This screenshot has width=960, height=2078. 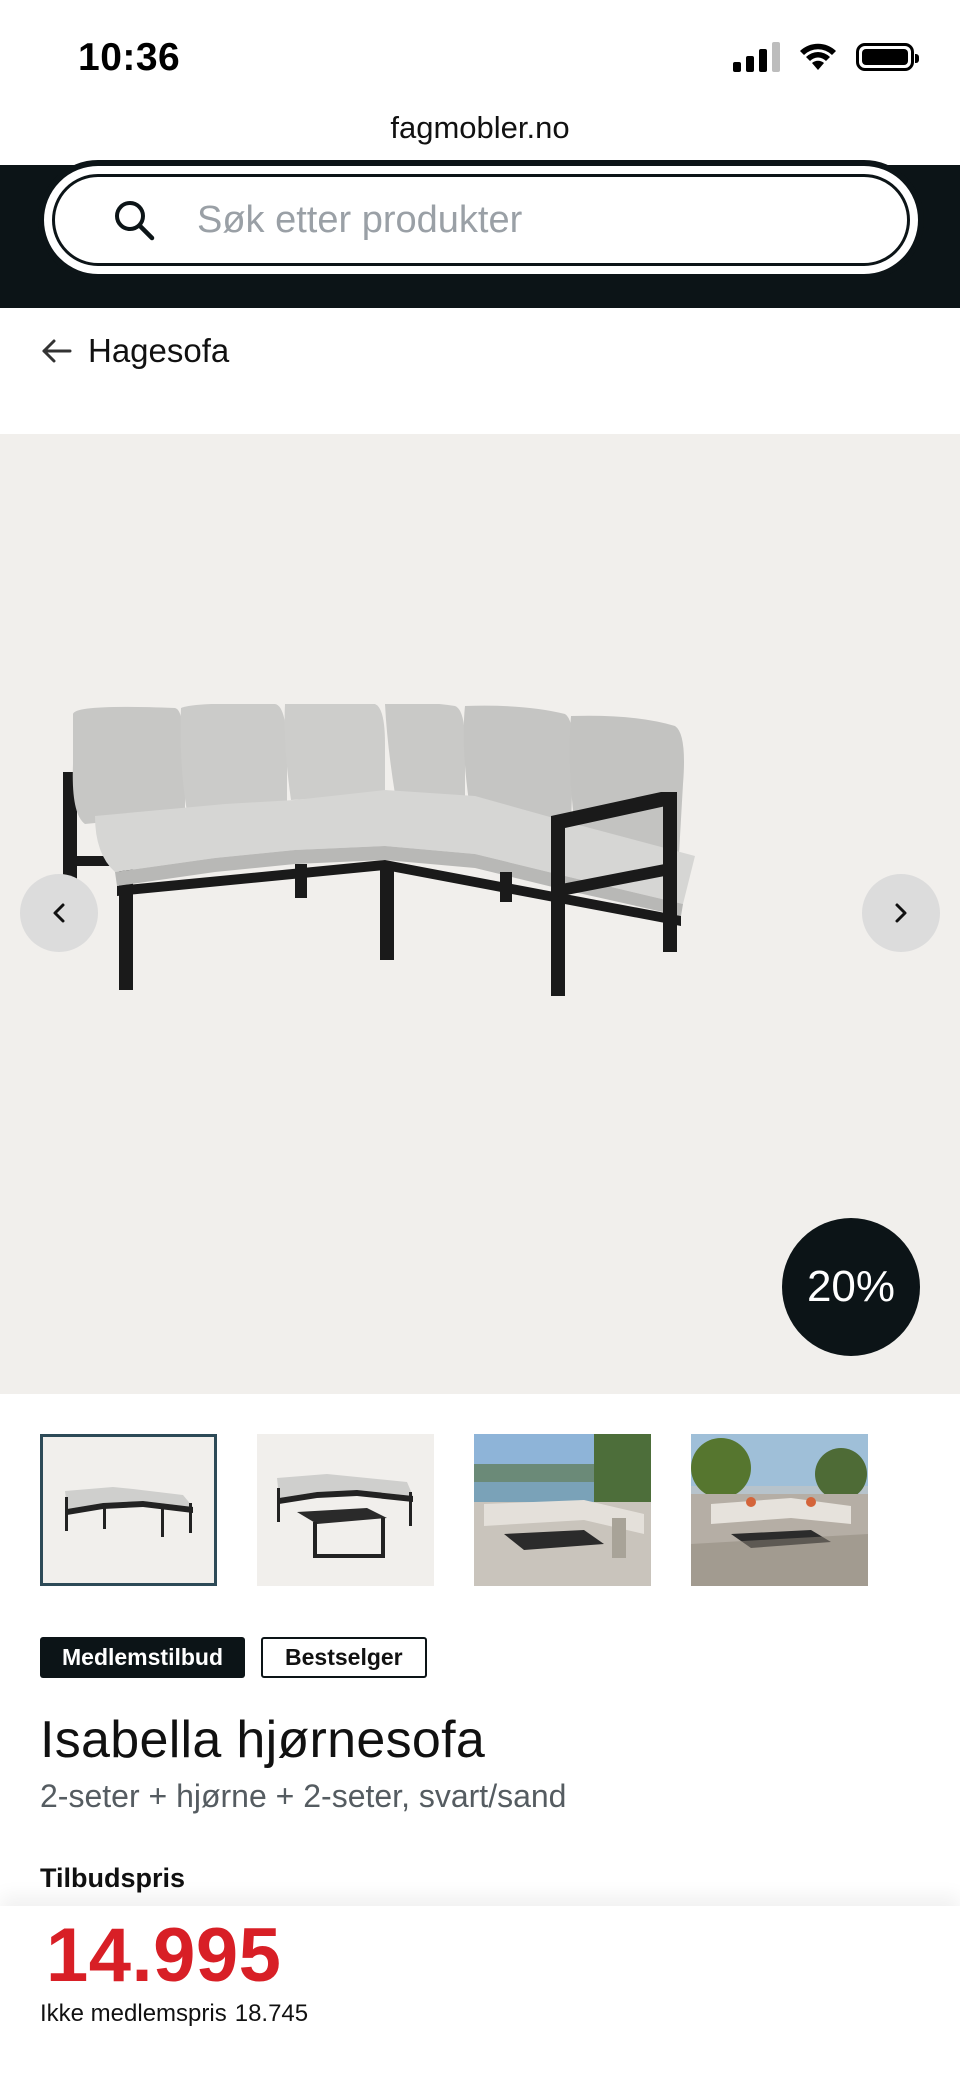 What do you see at coordinates (480, 128) in the screenshot?
I see `browser-url: fagmobler.no` at bounding box center [480, 128].